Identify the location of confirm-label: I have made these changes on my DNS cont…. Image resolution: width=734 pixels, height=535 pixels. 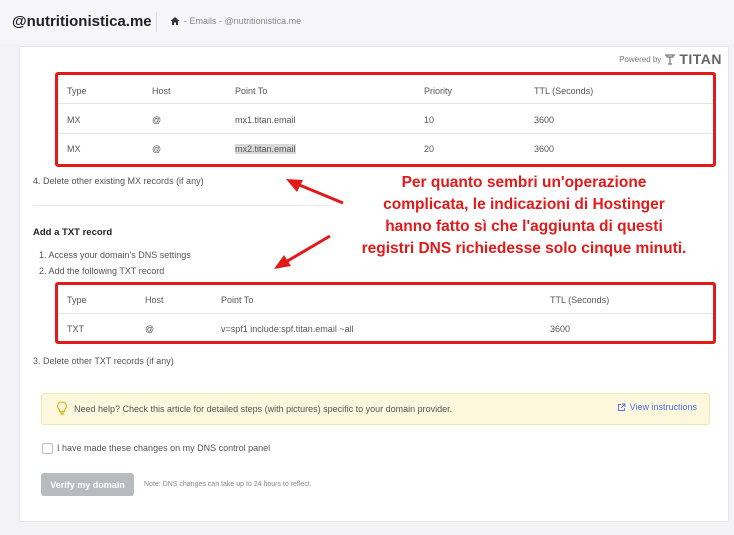
(163, 448).